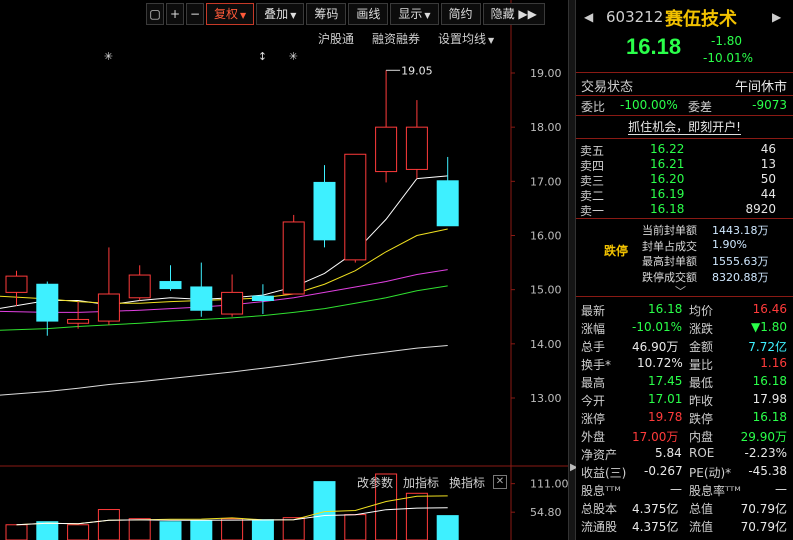 This screenshot has height=540, width=793. I want to click on y-tick-label: 16.00, so click(546, 236).